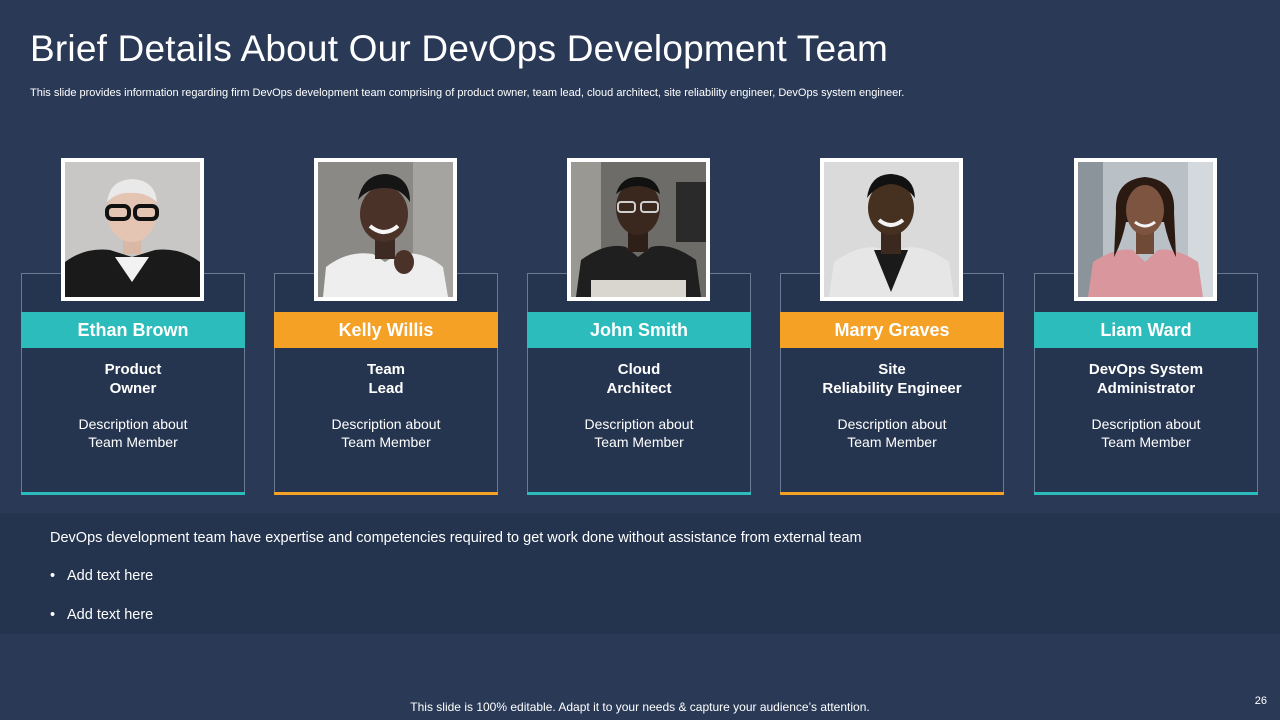  I want to click on page-number: 26, so click(1260, 701).